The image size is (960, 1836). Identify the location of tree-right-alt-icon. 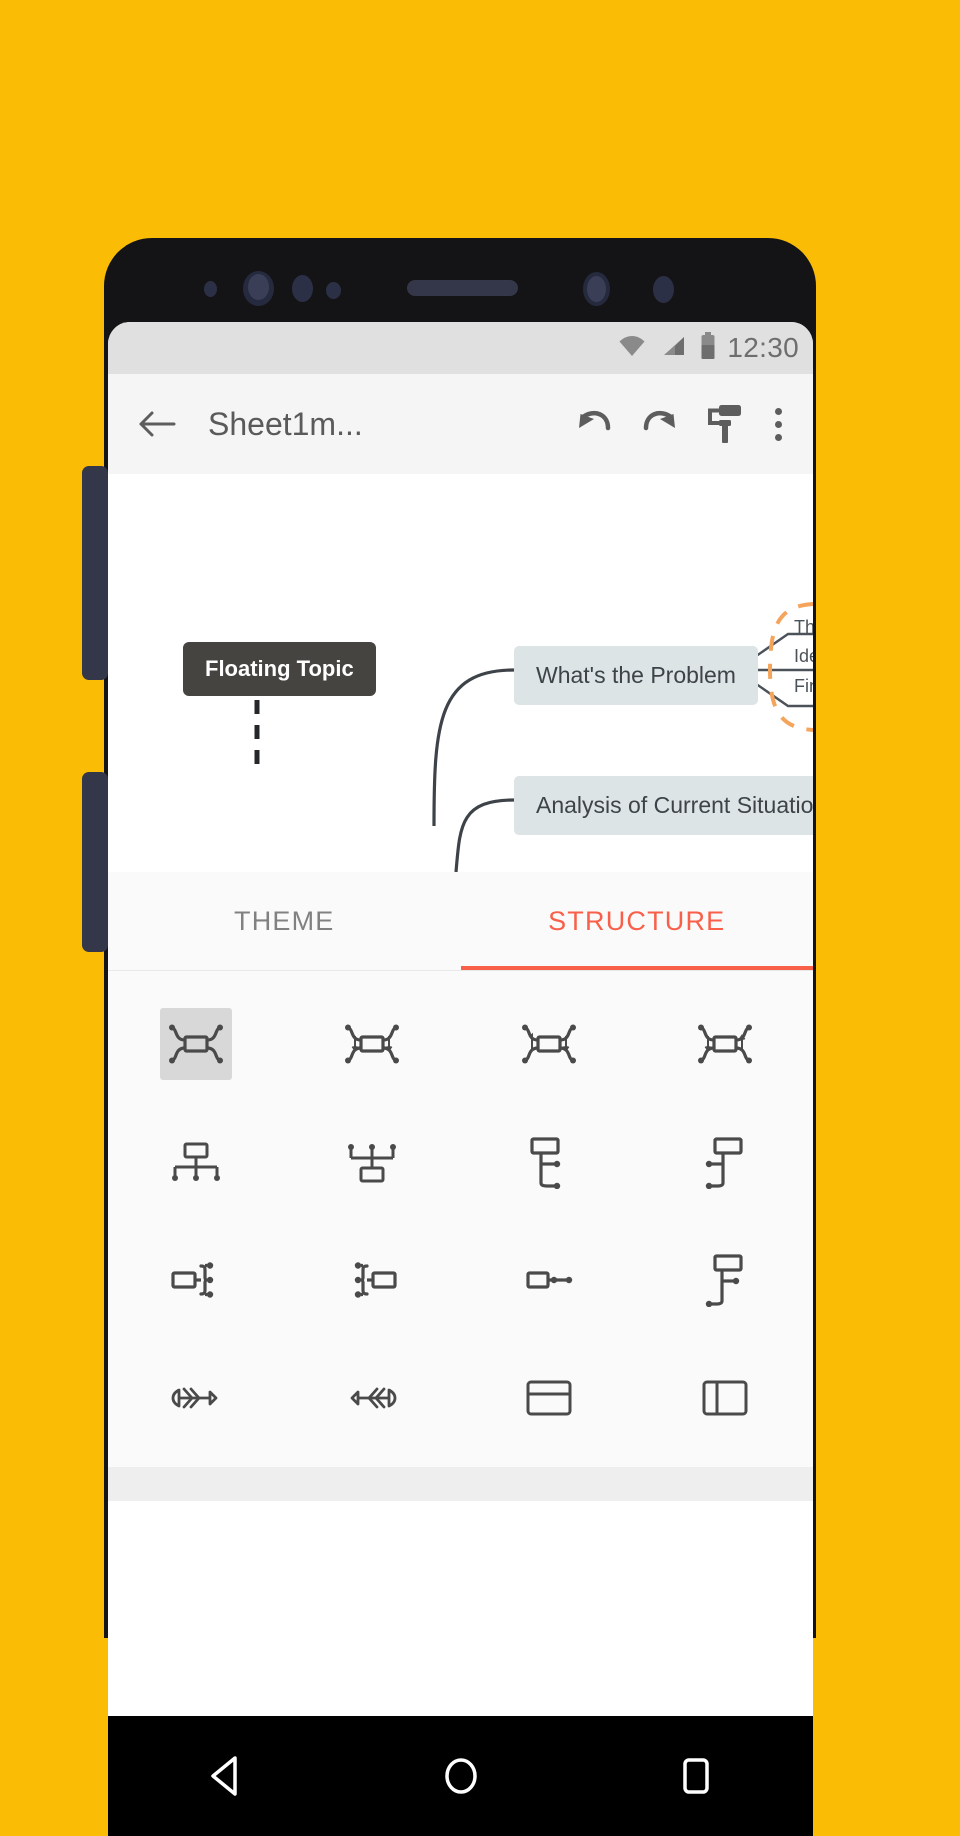
(724, 1163).